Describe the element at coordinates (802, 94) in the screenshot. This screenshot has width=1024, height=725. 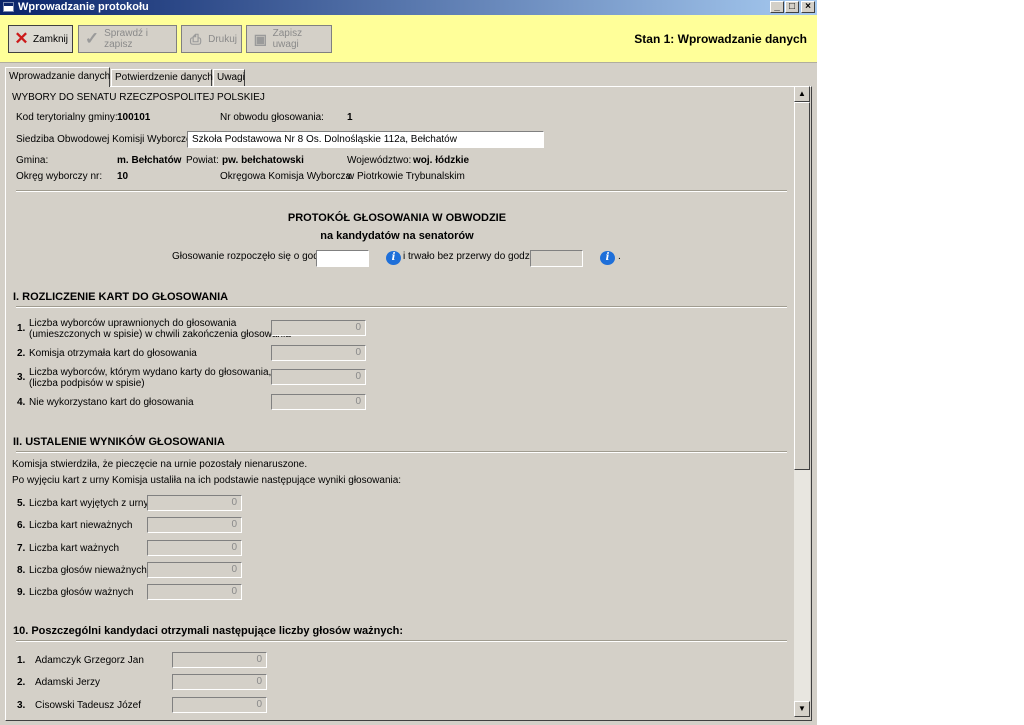
I see `scroll-up-button: ▲` at that location.